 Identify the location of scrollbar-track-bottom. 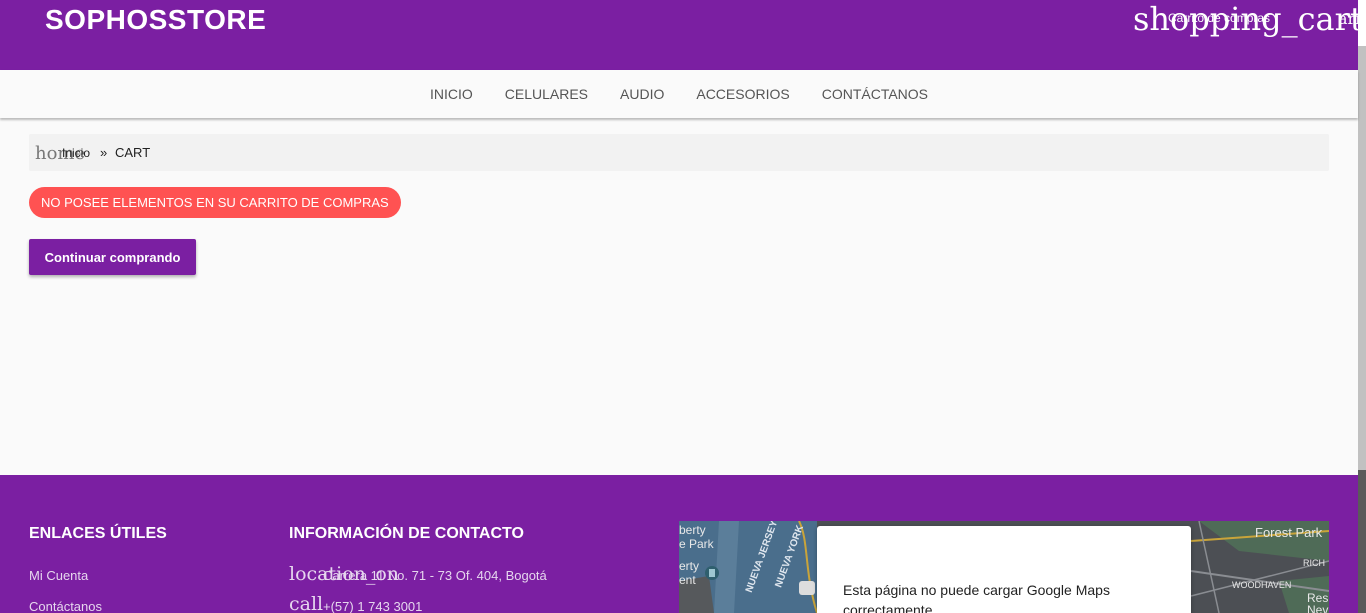
(1362, 541).